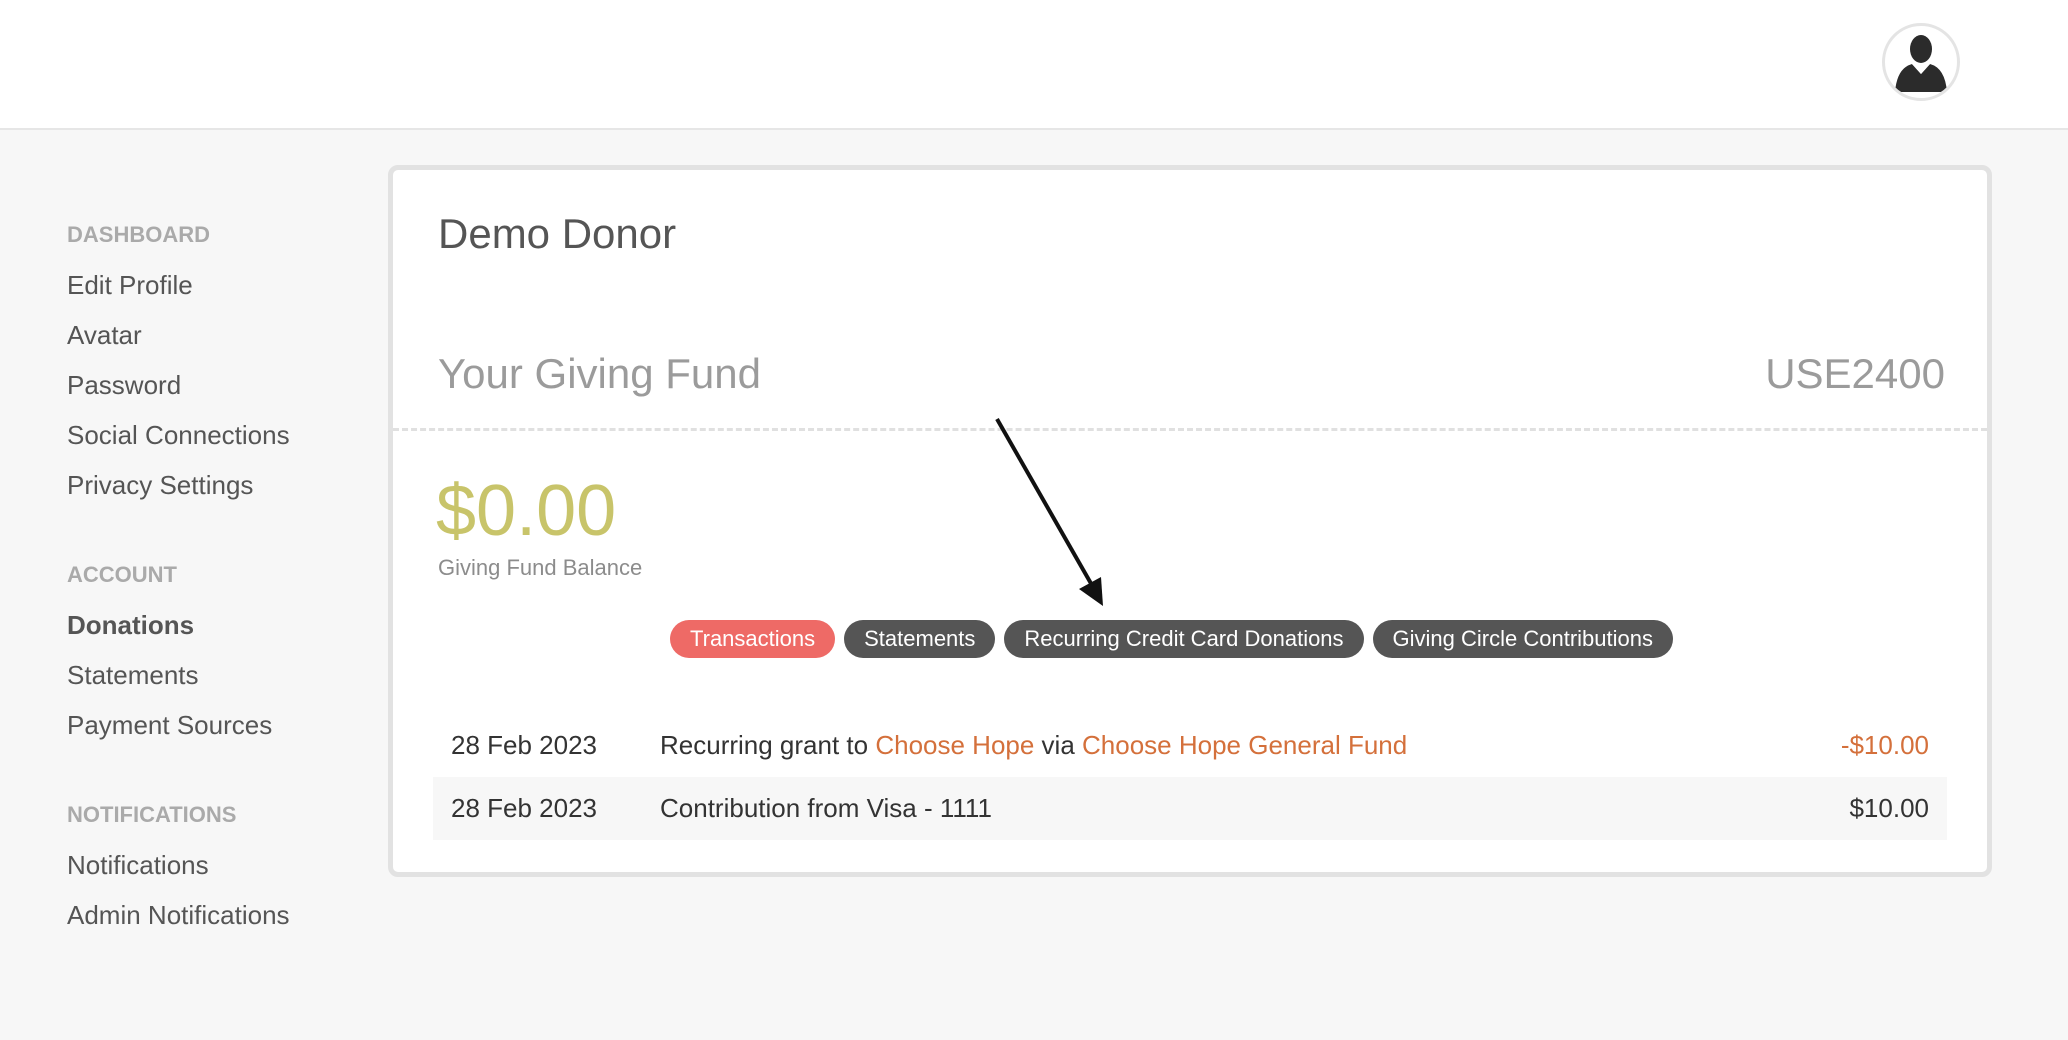  Describe the element at coordinates (217, 865) in the screenshot. I see `sidebar-item-notifications: Notifications` at that location.